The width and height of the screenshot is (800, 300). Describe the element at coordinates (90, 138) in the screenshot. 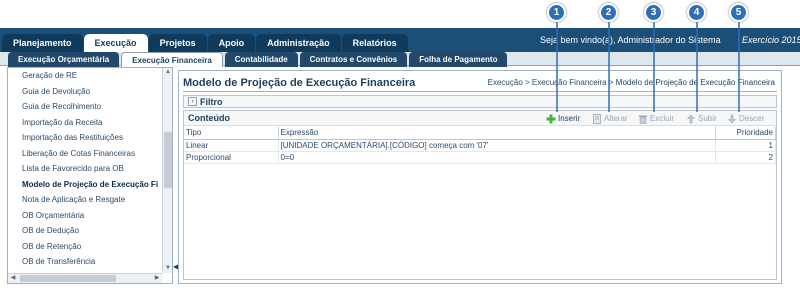

I see `sidebar-item-importacao-restituicoes: Importação das Restituições` at that location.